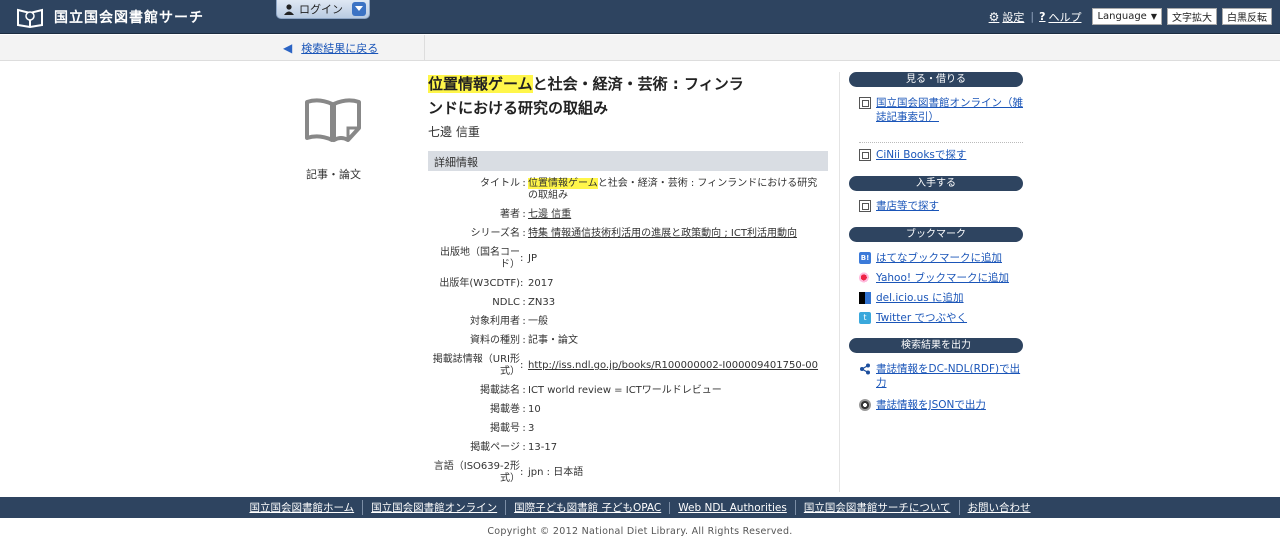 This screenshot has width=1280, height=557. I want to click on delicious-link: del.icio.us に追加, so click(941, 298).